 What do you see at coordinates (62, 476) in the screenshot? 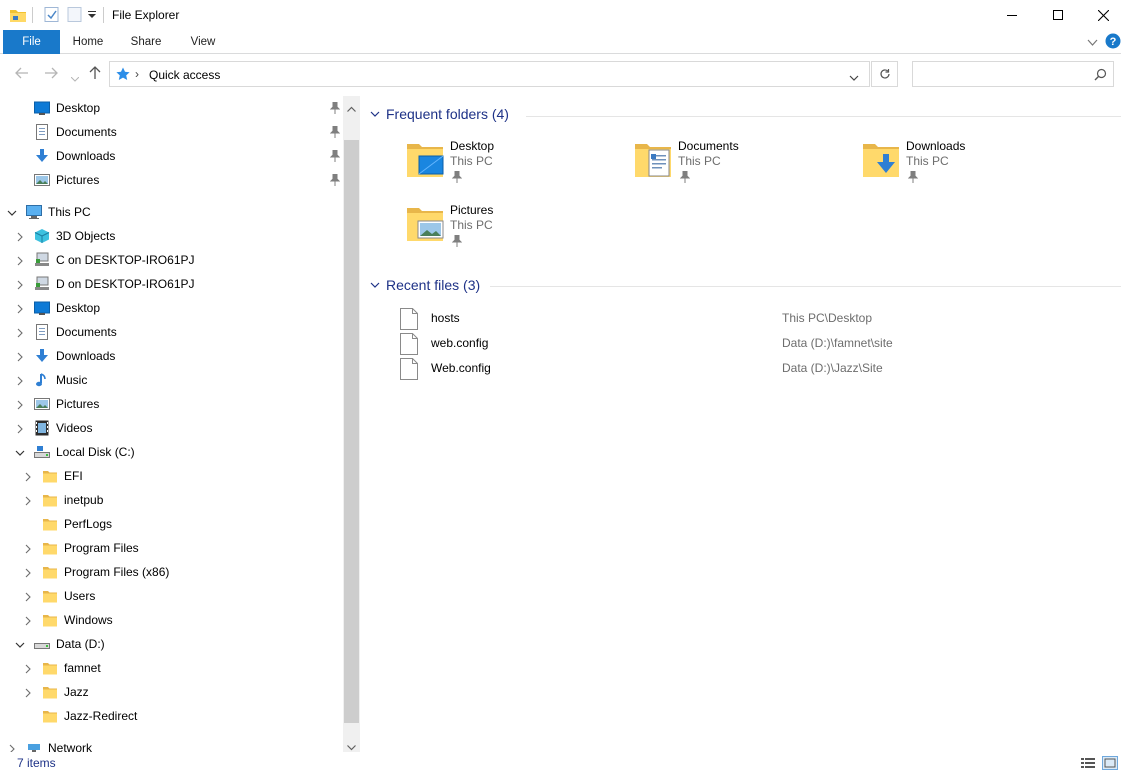
I see `nav-item-local_disk_children-0: EFI` at bounding box center [62, 476].